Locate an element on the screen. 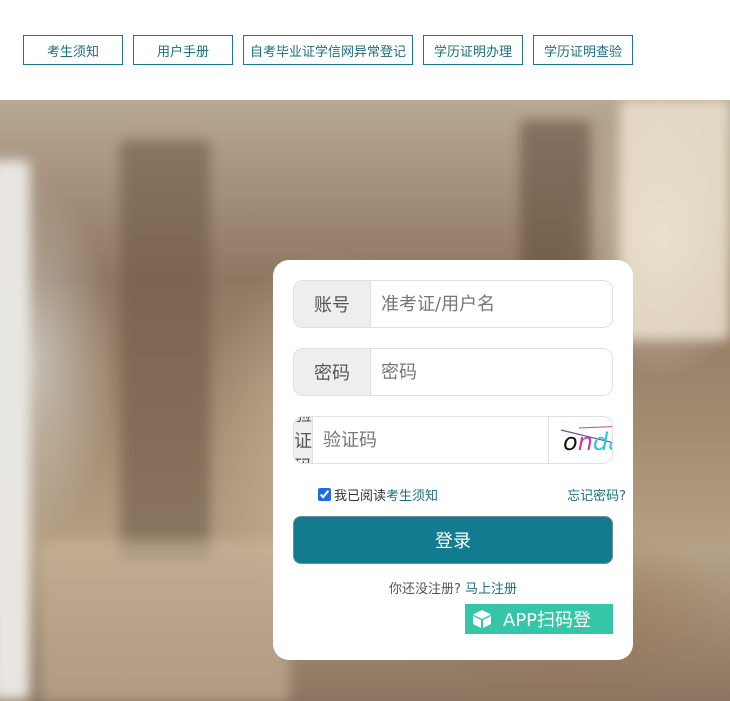 Image resolution: width=730 pixels, height=701 pixels. nav-diploma-exception-registration: 自考毕业证学信网异常登记 is located at coordinates (328, 50).